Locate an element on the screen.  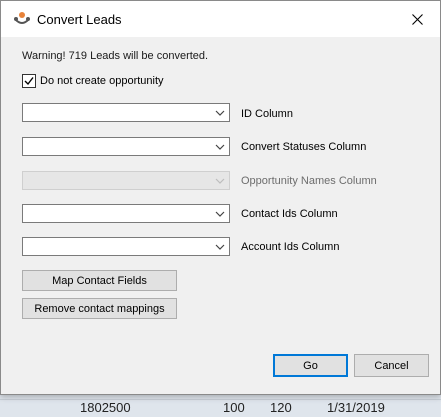
background-cell: 120 is located at coordinates (281, 407).